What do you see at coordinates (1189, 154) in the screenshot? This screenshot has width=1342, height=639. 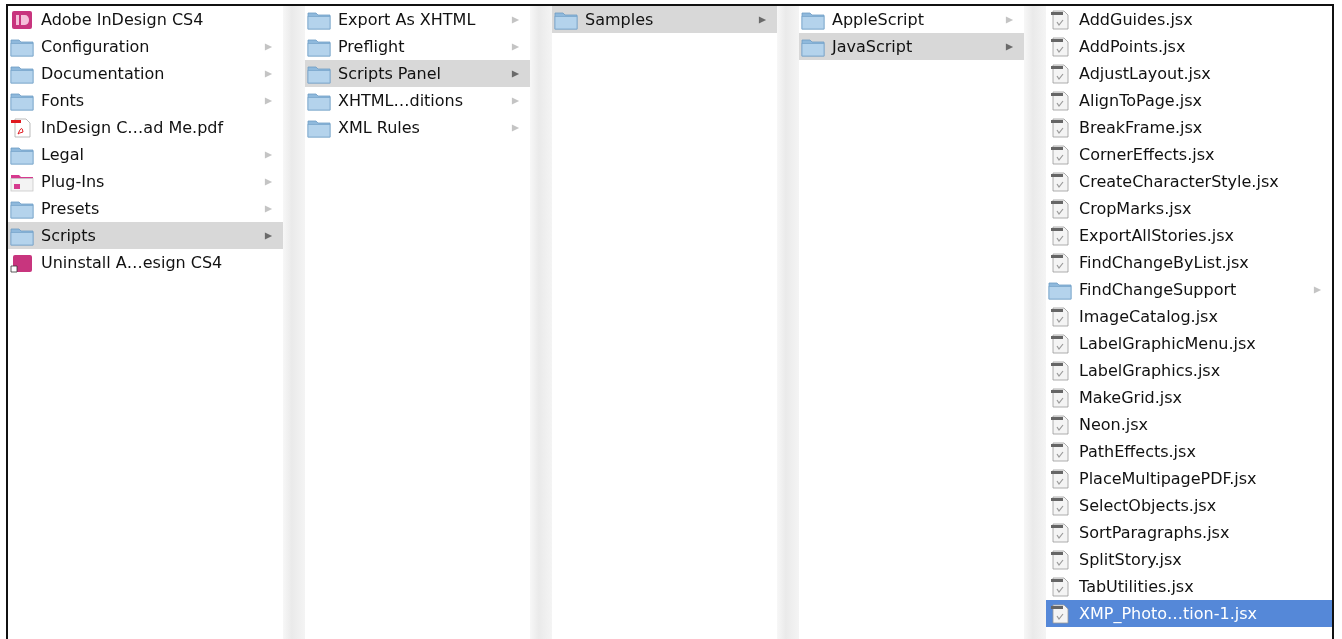 I see `file-row: CornerEffects.jsx` at bounding box center [1189, 154].